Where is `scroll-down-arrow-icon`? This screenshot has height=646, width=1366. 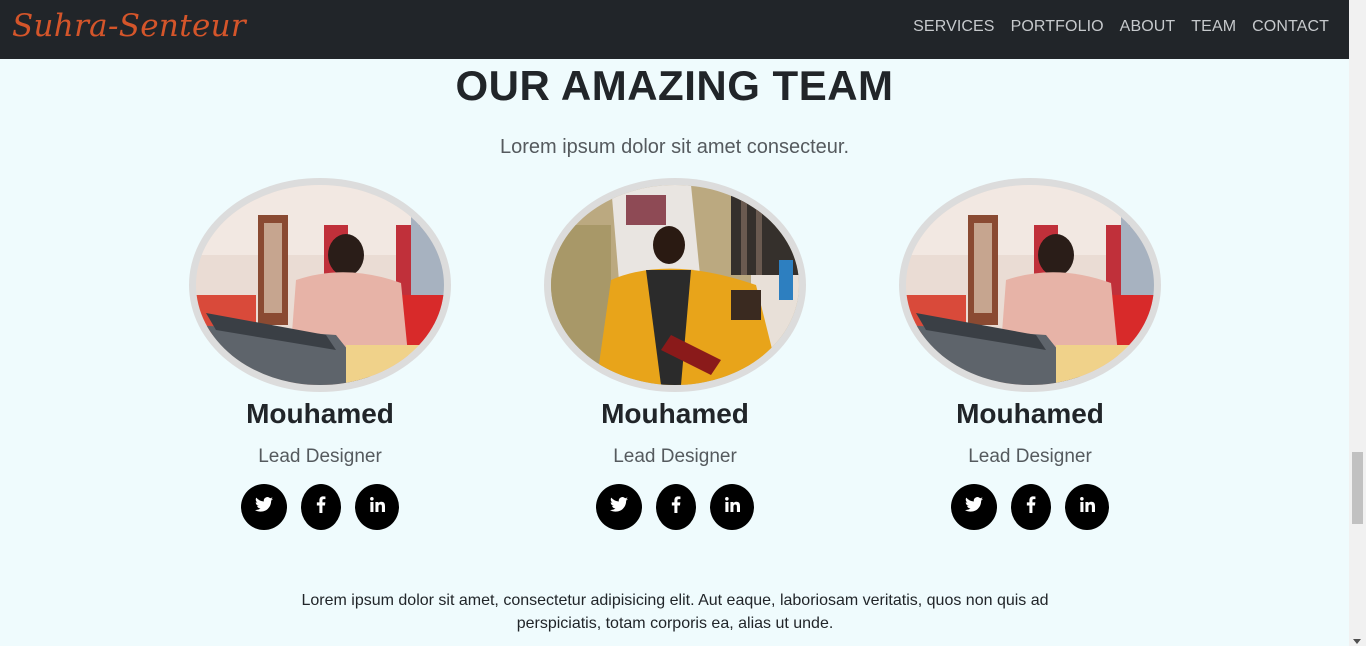
scroll-down-arrow-icon is located at coordinates (1357, 641).